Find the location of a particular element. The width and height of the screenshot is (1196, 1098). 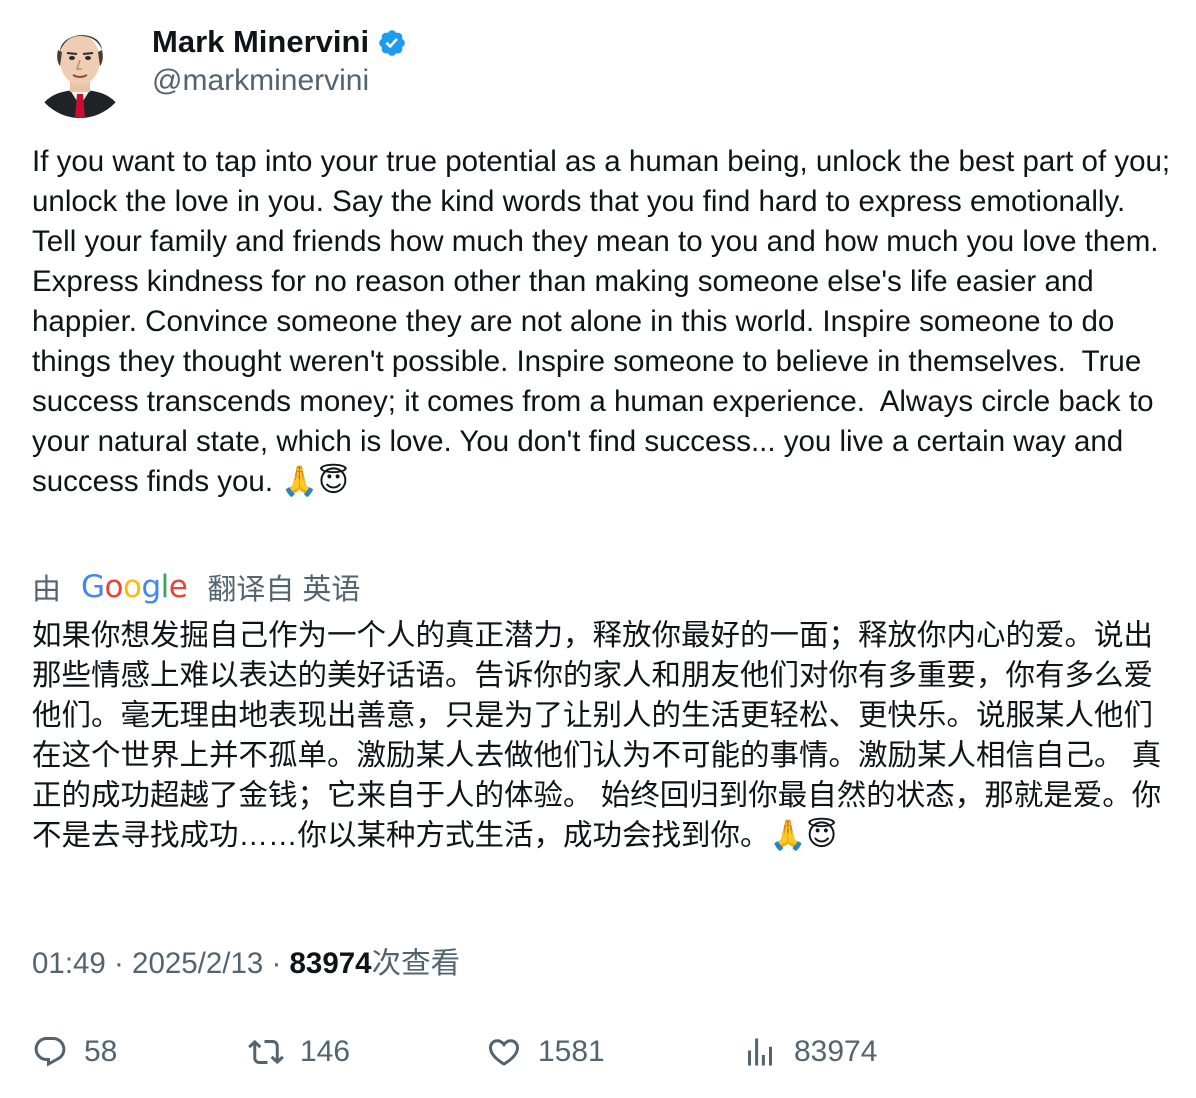

google-logo: Google is located at coordinates (134, 587).